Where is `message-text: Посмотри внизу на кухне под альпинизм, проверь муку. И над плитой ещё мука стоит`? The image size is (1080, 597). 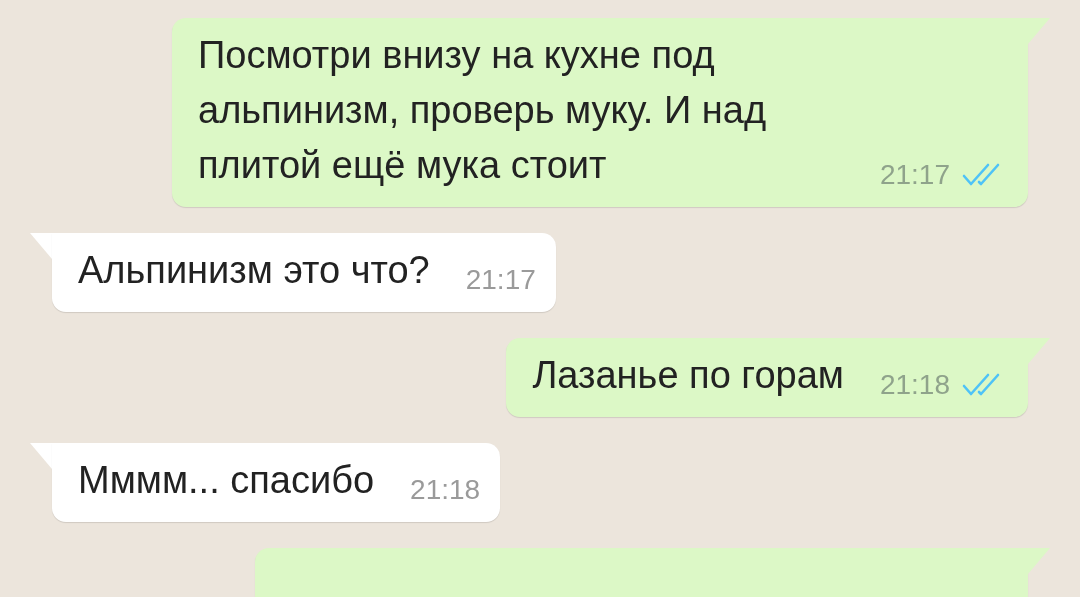 message-text: Посмотри внизу на кухне под альпинизм, проверь муку. И над плитой ещё мука стоит is located at coordinates (483, 110).